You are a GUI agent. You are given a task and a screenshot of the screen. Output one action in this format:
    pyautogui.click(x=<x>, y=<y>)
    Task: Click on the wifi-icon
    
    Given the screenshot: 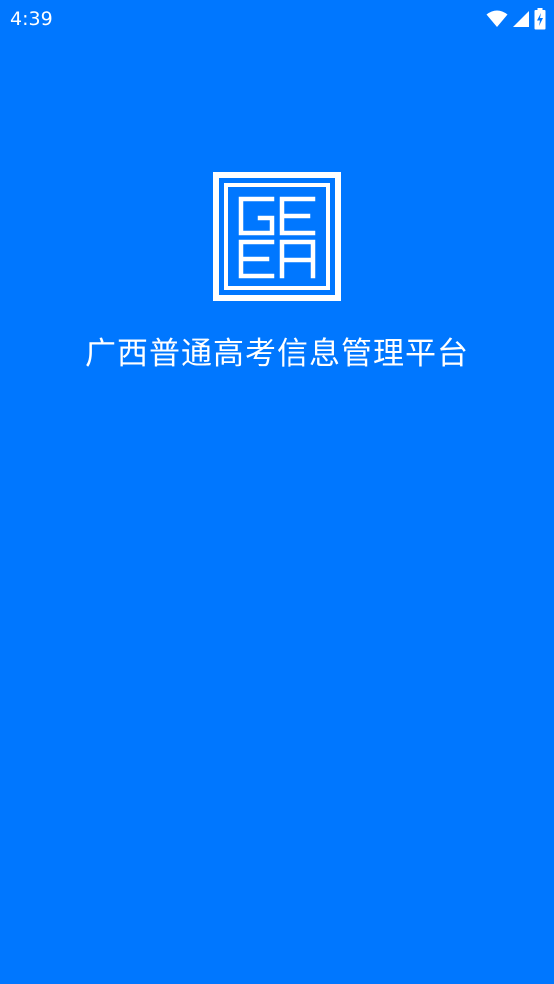 What is the action you would take?
    pyautogui.click(x=497, y=19)
    